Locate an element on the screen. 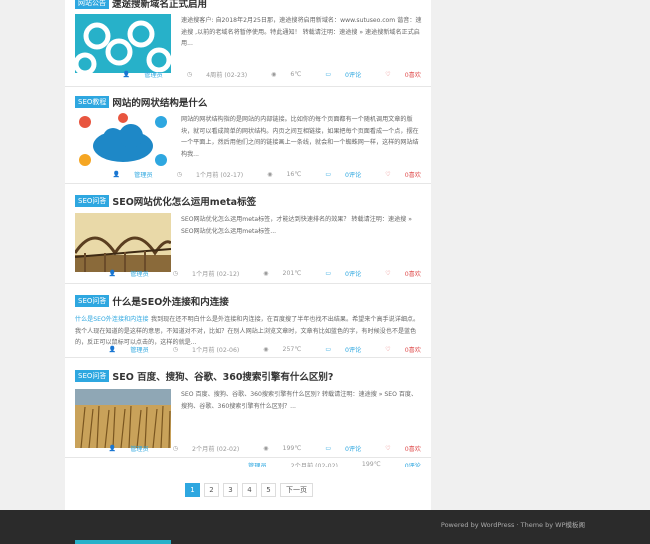  chain-link-image is located at coordinates (123, 43).